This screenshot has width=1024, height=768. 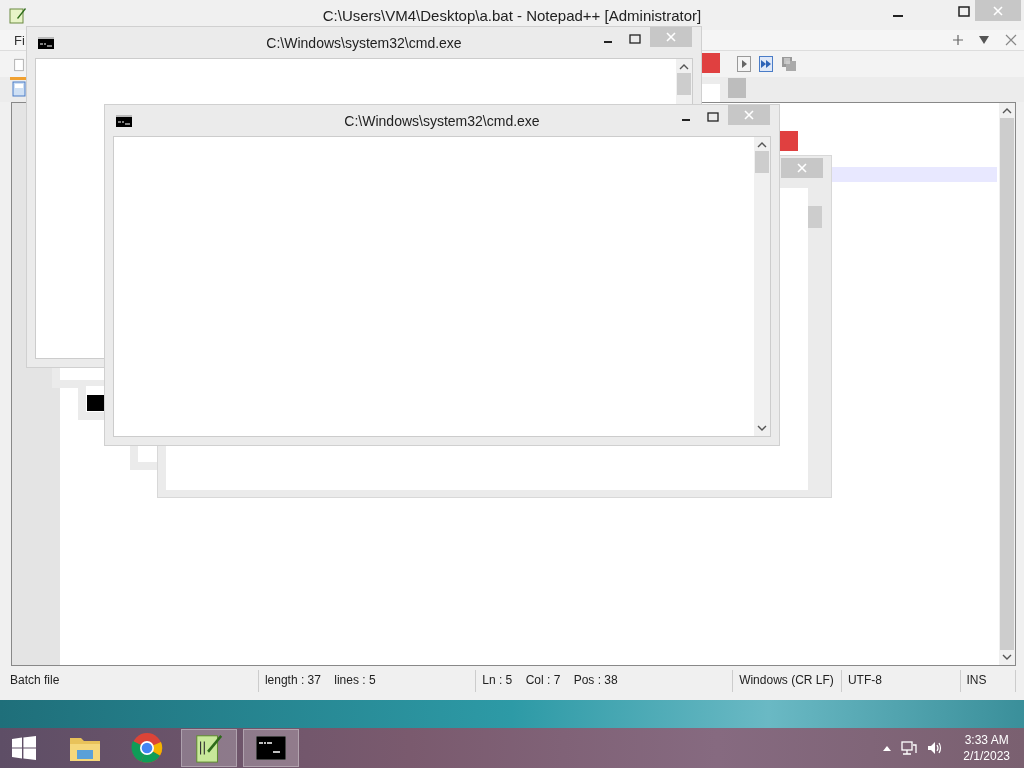 What do you see at coordinates (147, 748) in the screenshot?
I see `browser-icon` at bounding box center [147, 748].